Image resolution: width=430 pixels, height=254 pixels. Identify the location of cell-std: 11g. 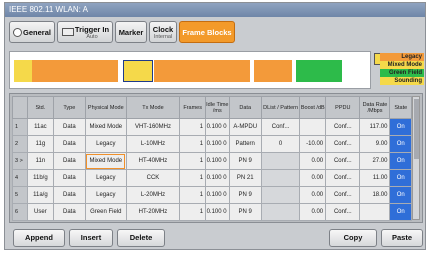
(40, 144).